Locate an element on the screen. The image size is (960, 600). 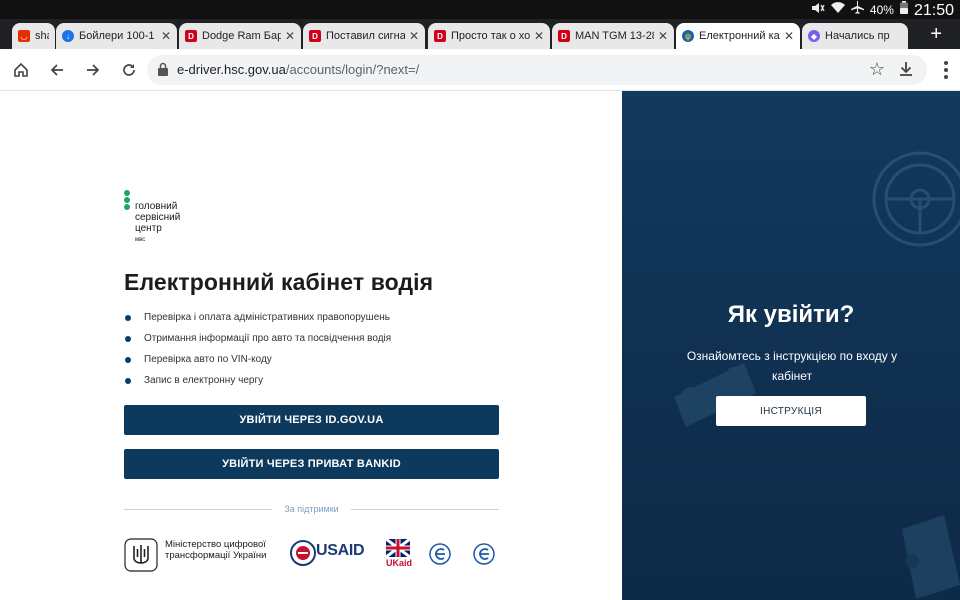
tab-dodge-ram: D Dodge Ram Бар ✕ is located at coordinates (240, 36).